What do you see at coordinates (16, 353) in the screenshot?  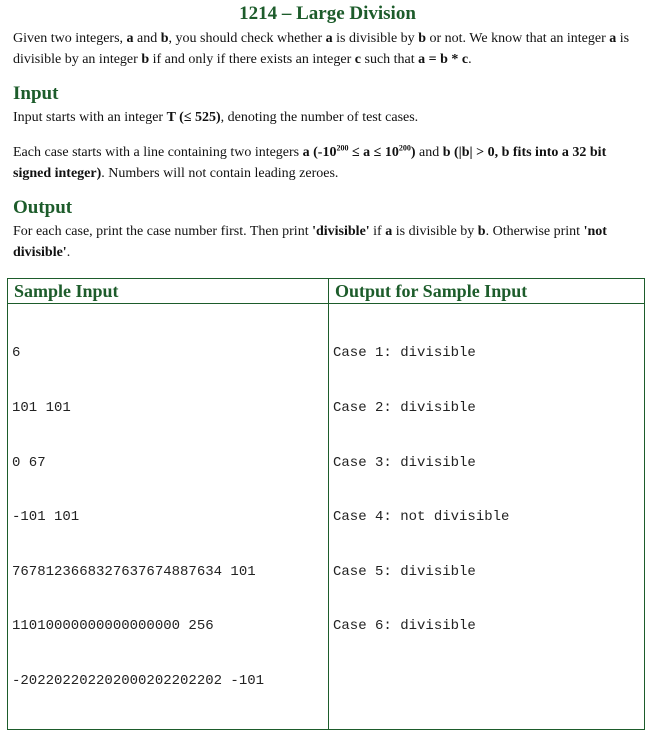 I see `input-line: 6` at bounding box center [16, 353].